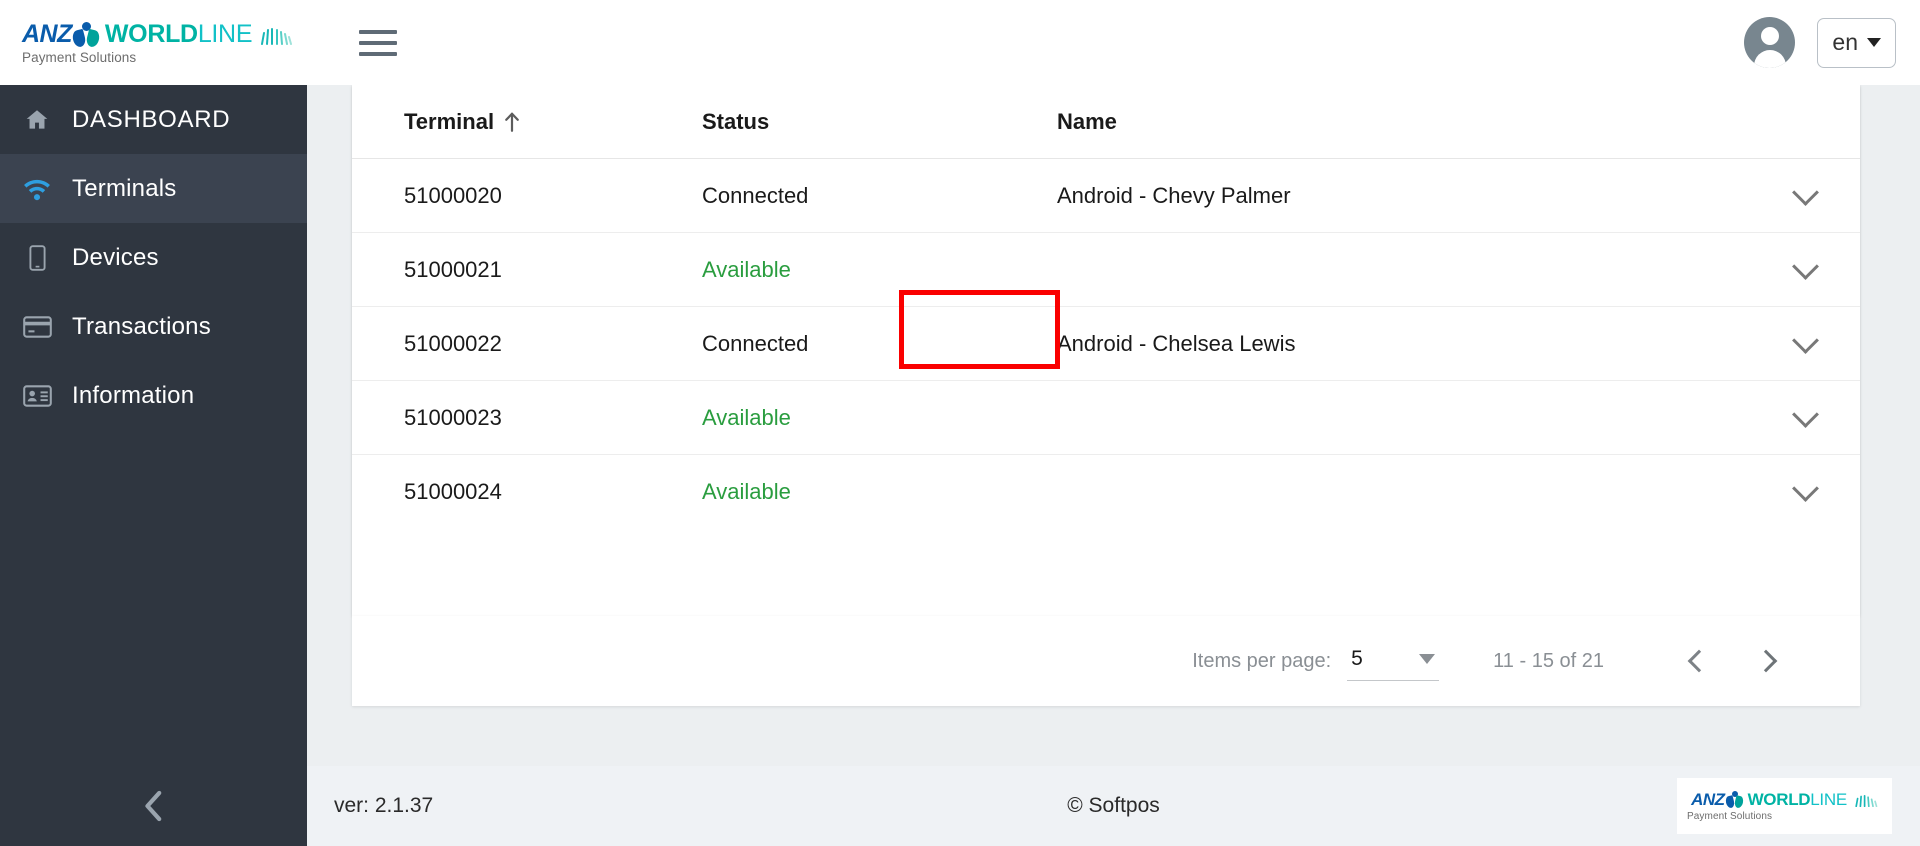 The image size is (1920, 846). I want to click on column-header-label: Name, so click(1087, 121).